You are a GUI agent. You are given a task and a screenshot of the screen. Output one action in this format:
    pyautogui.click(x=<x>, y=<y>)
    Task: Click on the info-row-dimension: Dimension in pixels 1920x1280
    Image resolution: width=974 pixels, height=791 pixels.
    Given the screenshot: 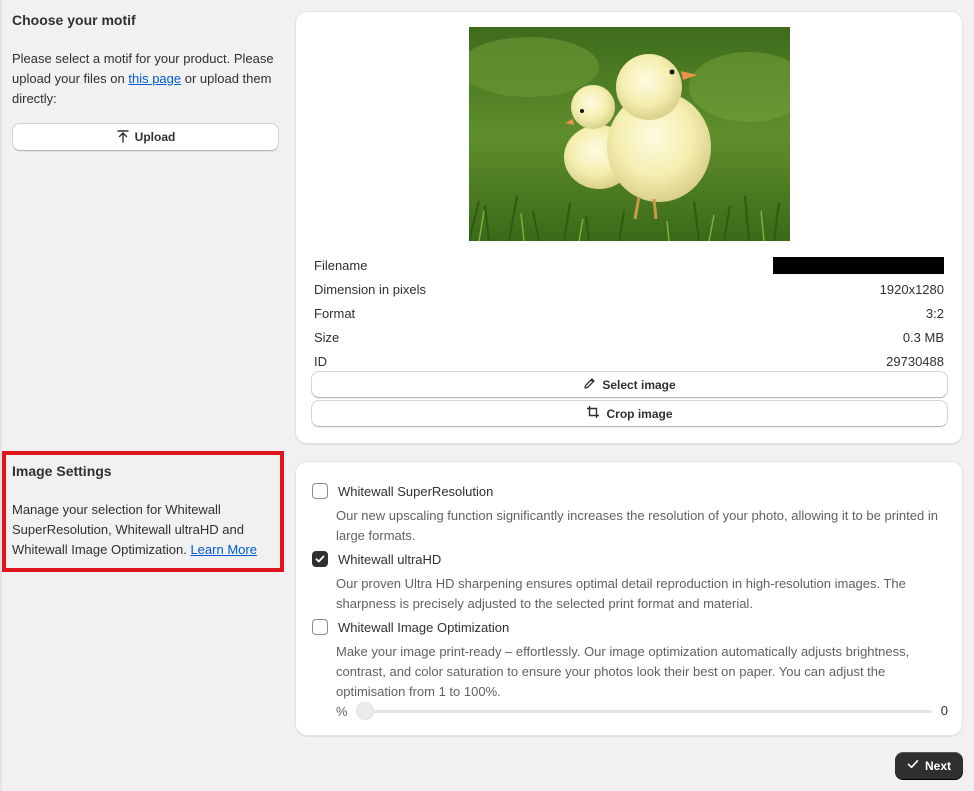 What is the action you would take?
    pyautogui.click(x=629, y=289)
    